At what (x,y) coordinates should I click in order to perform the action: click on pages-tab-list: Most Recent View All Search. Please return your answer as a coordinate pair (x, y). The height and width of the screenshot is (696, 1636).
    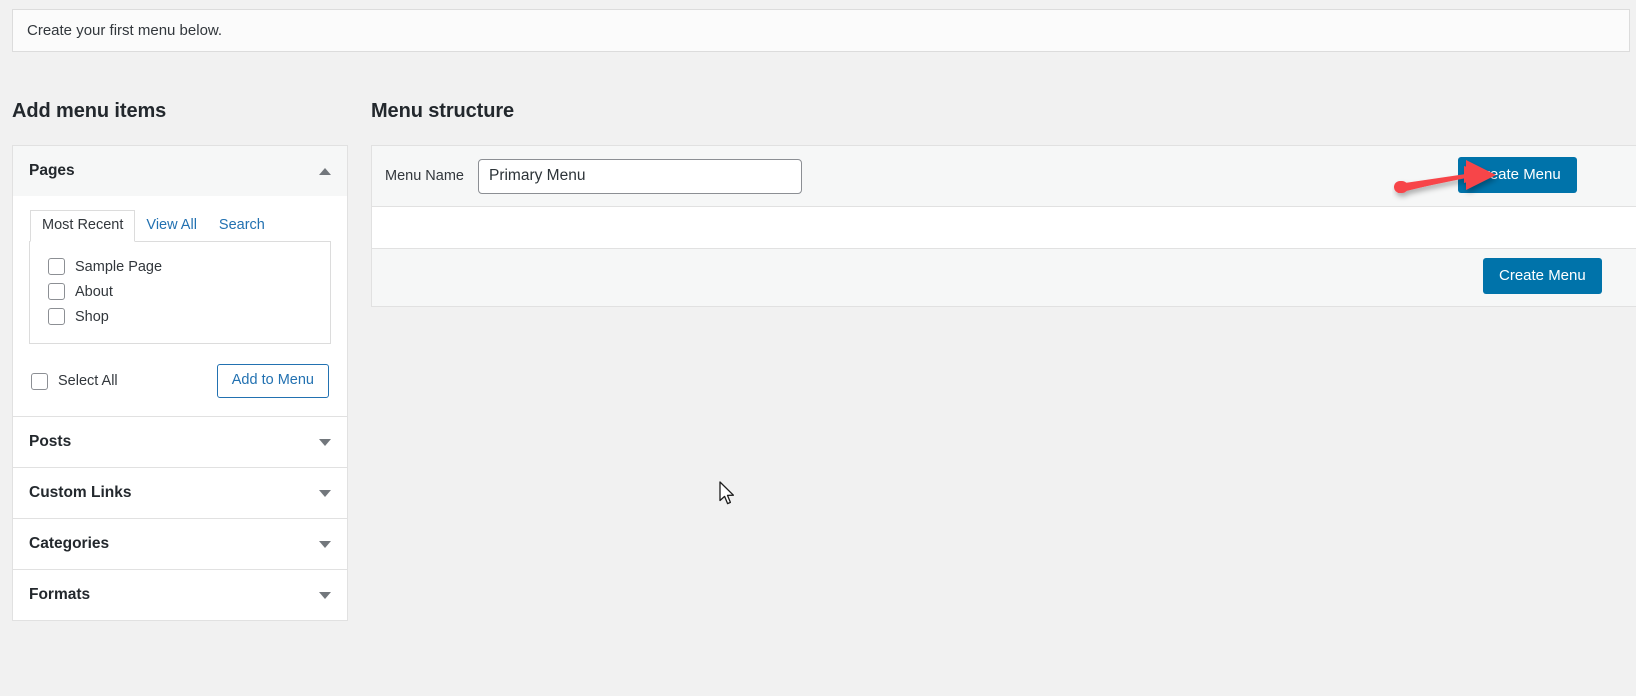
    Looking at the image, I should click on (180, 226).